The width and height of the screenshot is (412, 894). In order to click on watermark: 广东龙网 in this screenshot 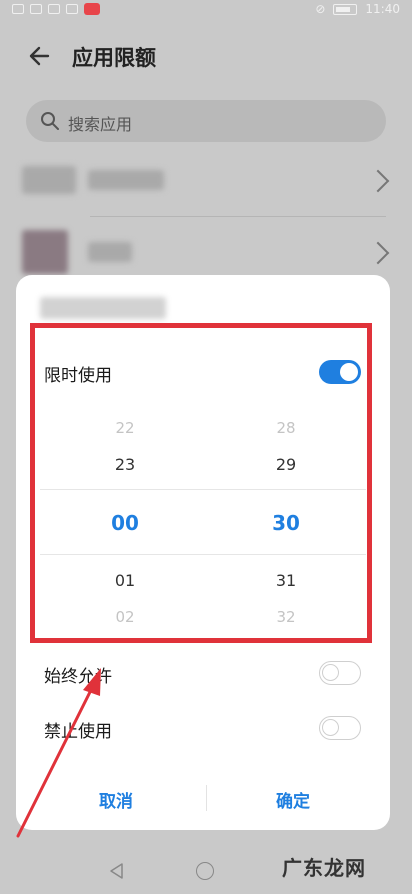, I will do `click(324, 868)`.